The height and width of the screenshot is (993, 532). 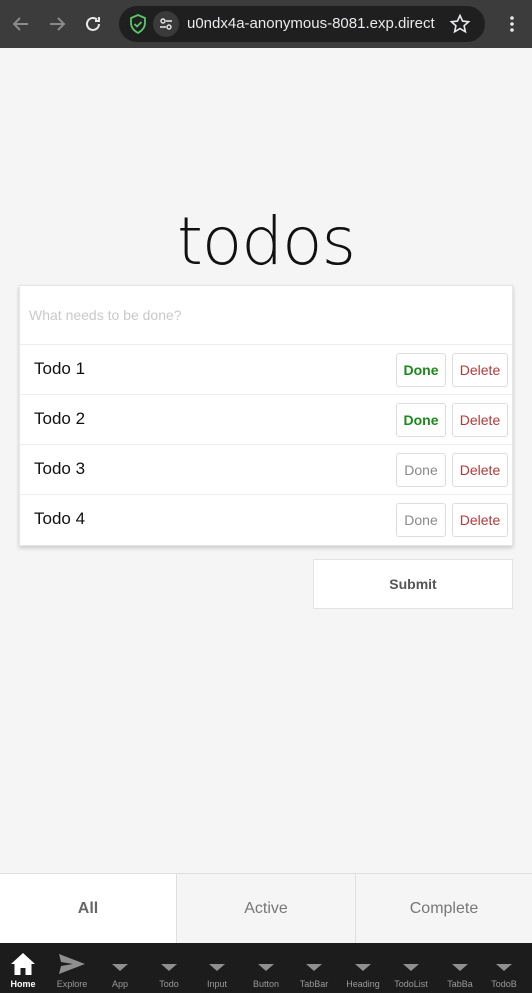 I want to click on nav-item-todob: TodoB, so click(x=504, y=968).